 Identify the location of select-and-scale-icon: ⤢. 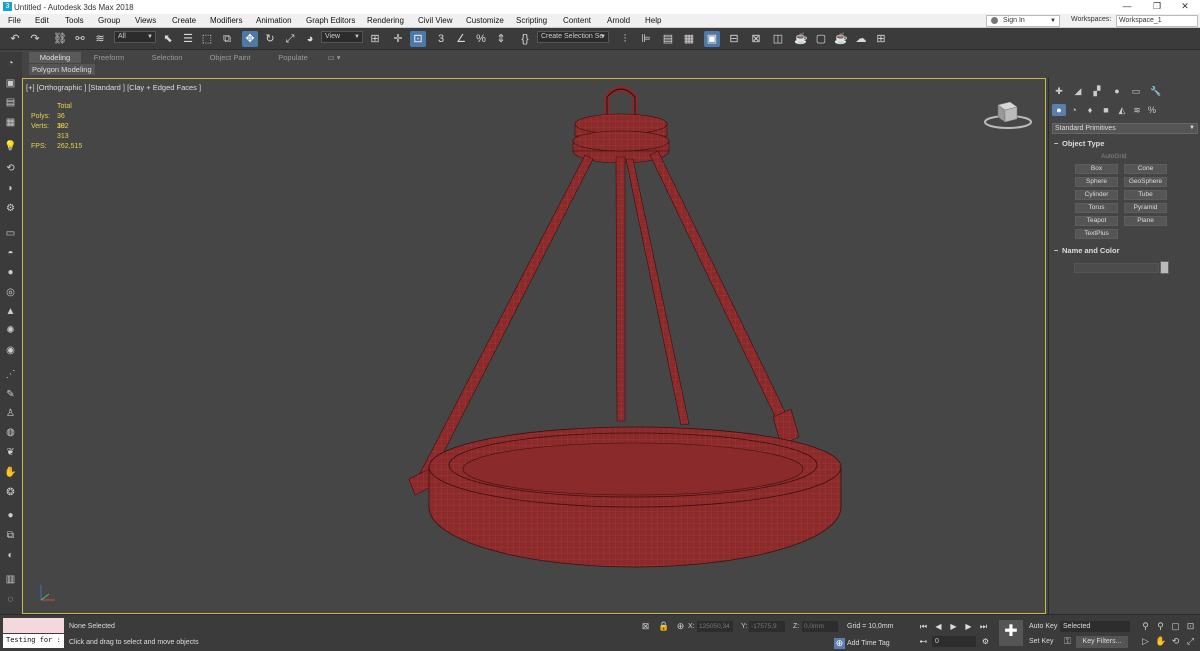
(290, 39).